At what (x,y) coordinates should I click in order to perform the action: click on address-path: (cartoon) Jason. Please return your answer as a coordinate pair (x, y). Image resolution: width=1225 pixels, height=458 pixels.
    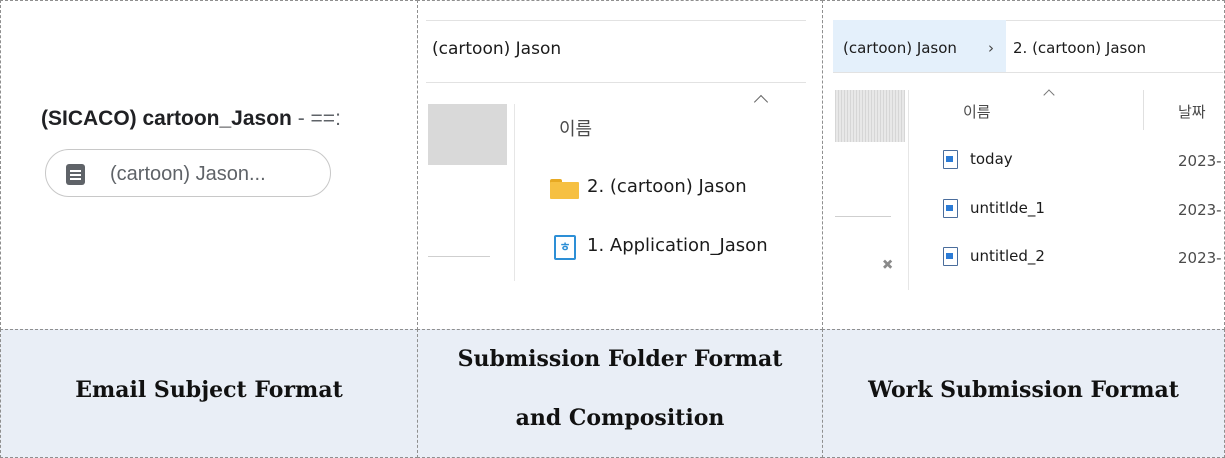
    Looking at the image, I should click on (496, 49).